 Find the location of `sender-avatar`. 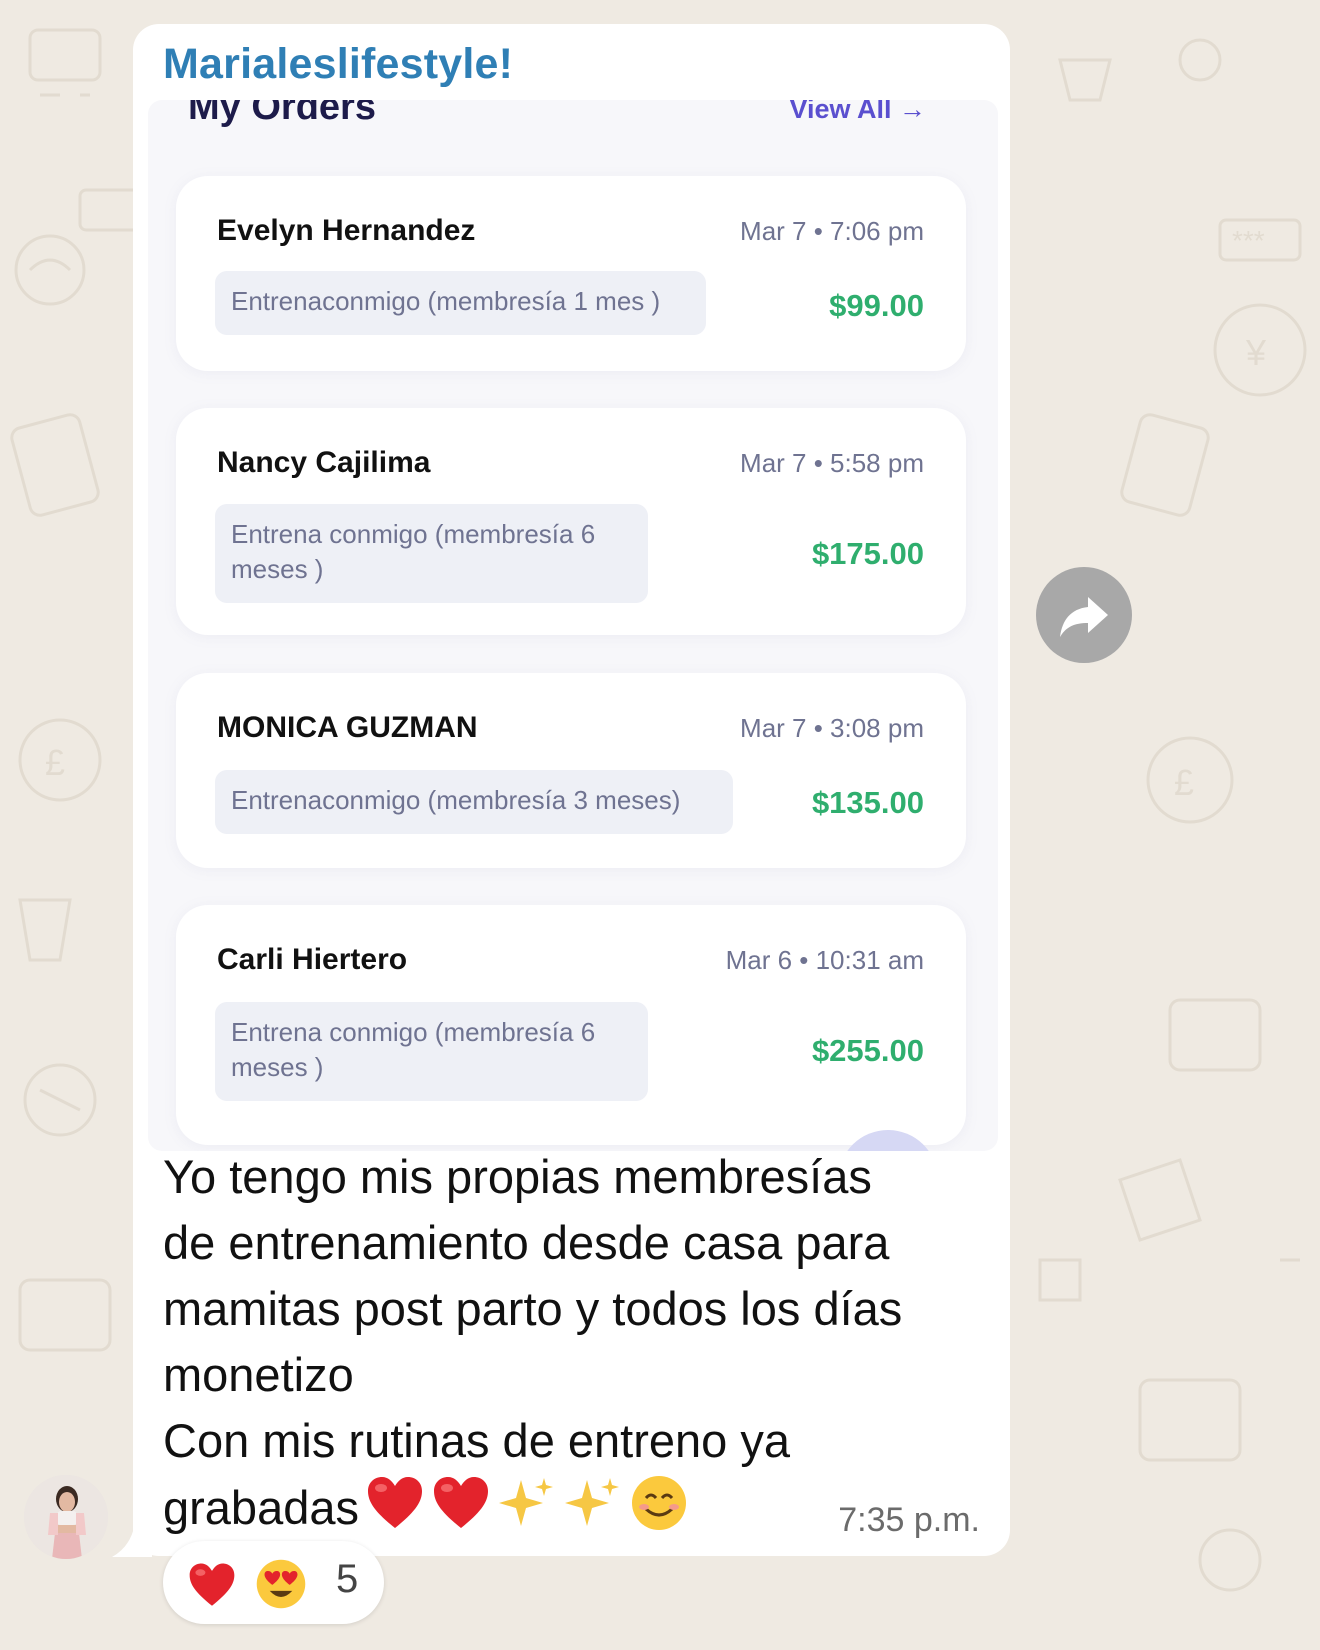

sender-avatar is located at coordinates (66, 1517).